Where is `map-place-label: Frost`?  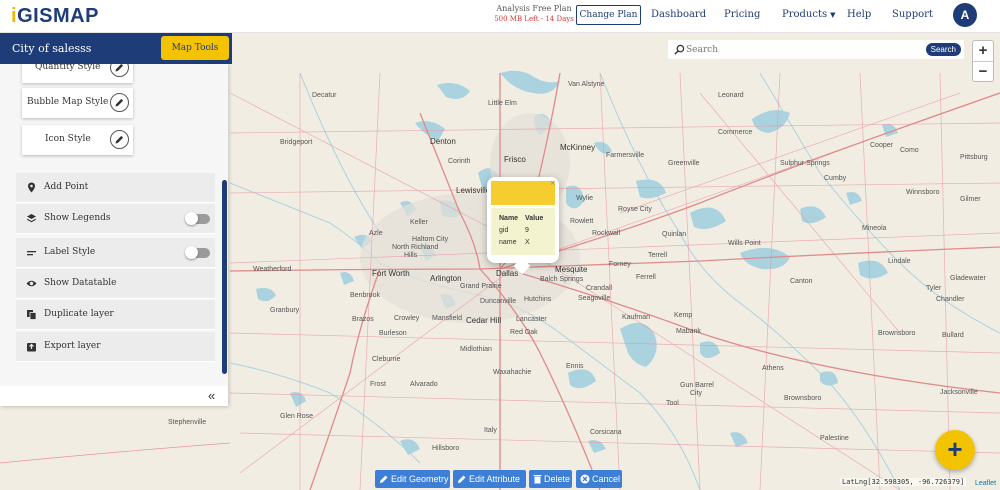 map-place-label: Frost is located at coordinates (378, 384).